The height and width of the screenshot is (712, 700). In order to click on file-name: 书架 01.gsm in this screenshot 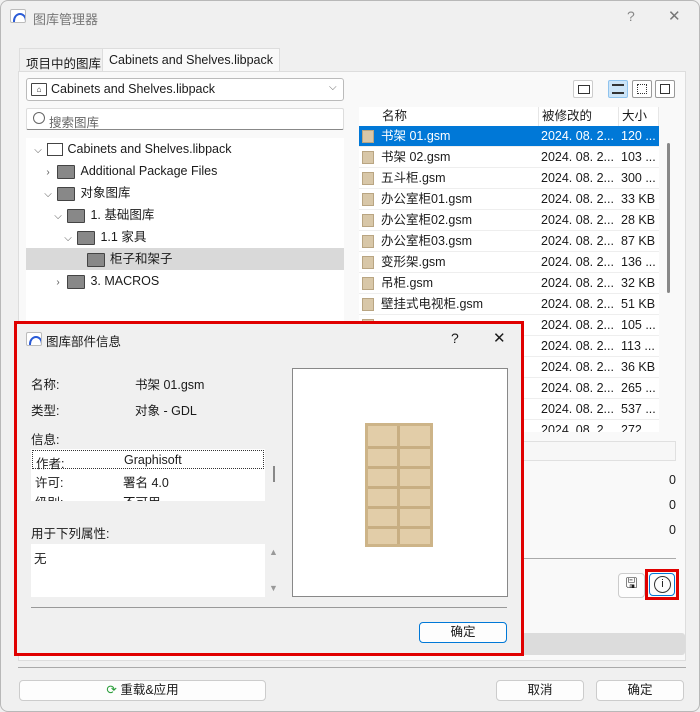, I will do `click(416, 136)`.